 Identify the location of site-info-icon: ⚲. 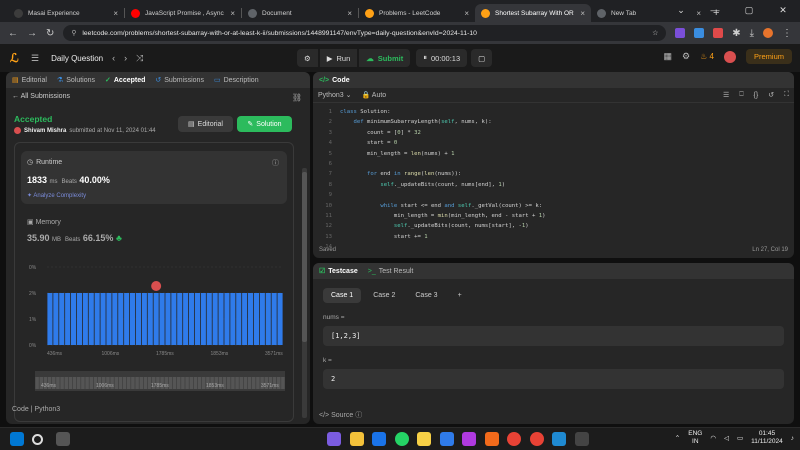
(73, 33).